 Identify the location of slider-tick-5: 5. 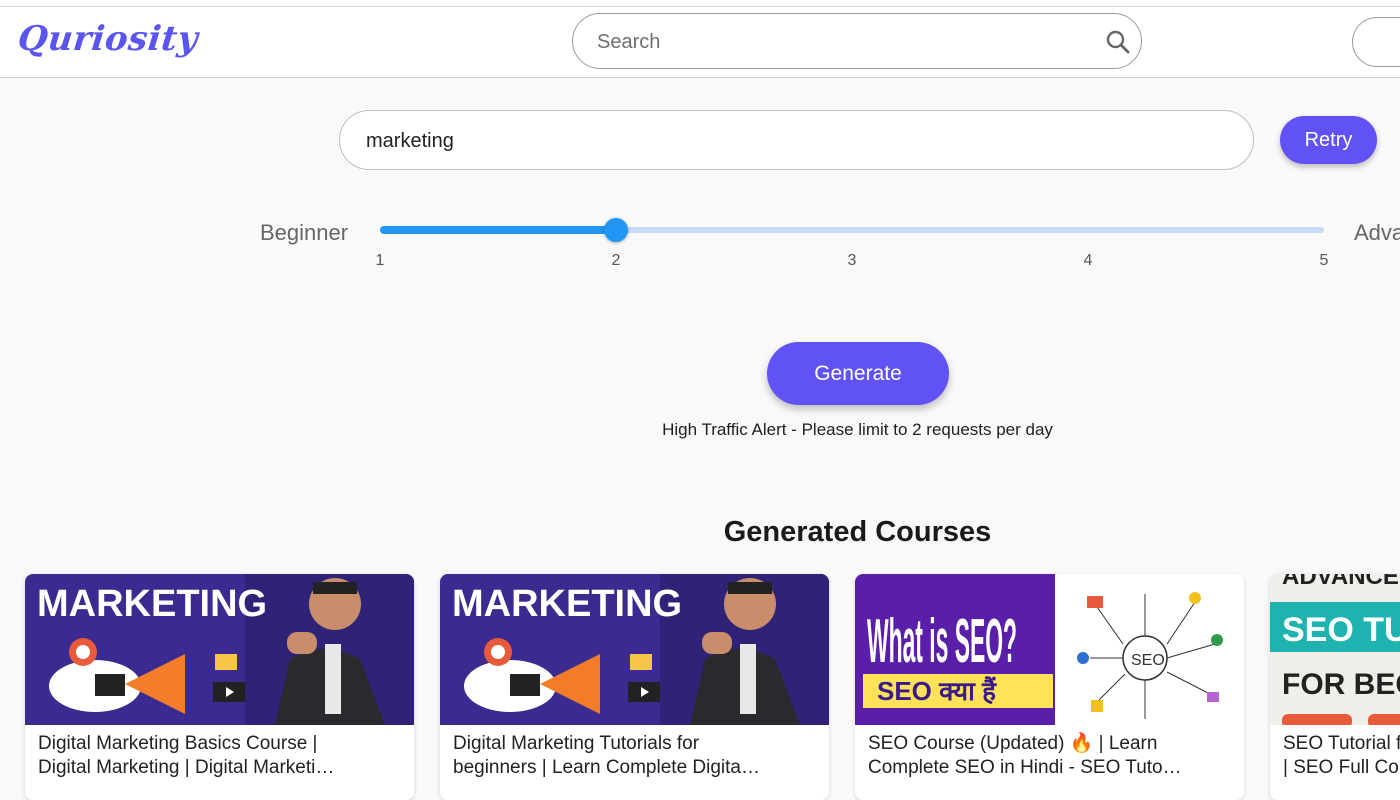
(1324, 260).